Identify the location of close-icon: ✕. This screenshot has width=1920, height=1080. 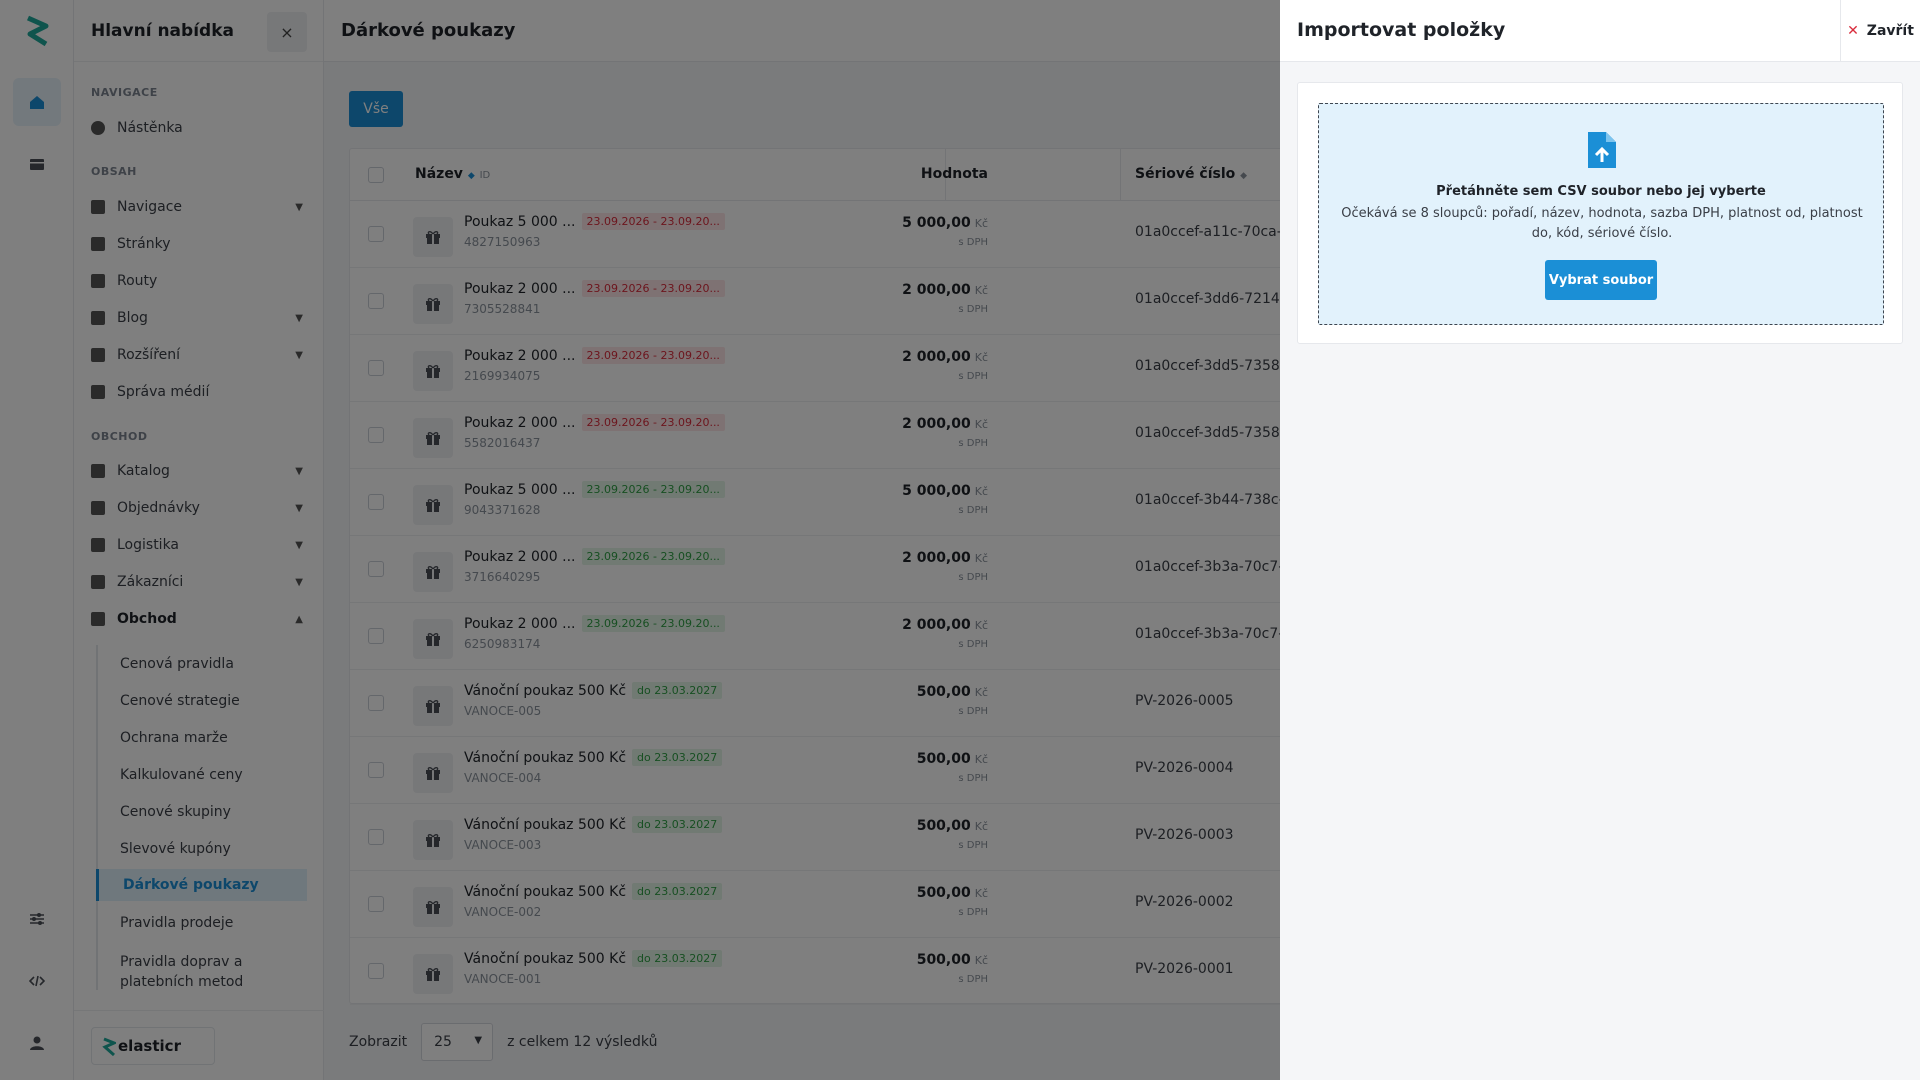
(1853, 31).